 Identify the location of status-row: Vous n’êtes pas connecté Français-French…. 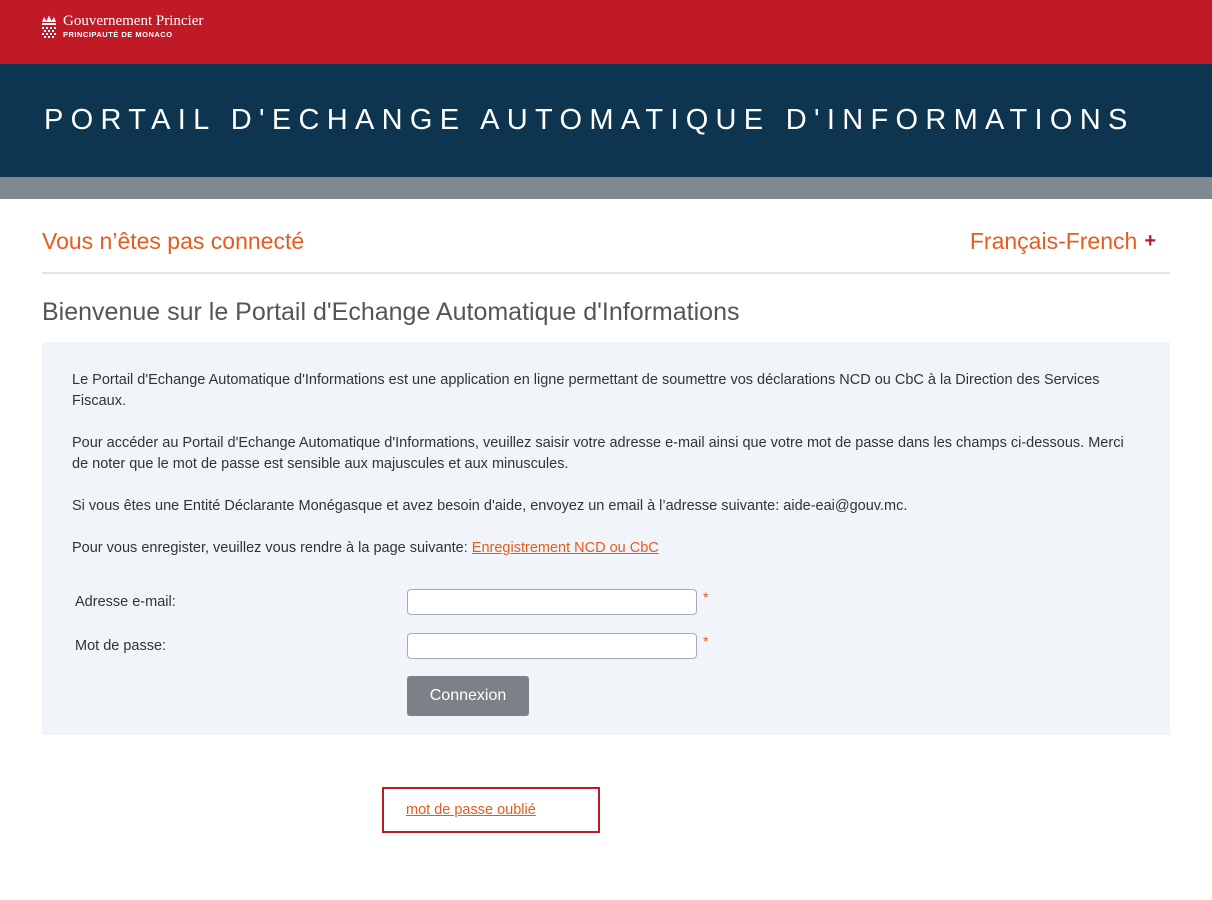
(606, 236).